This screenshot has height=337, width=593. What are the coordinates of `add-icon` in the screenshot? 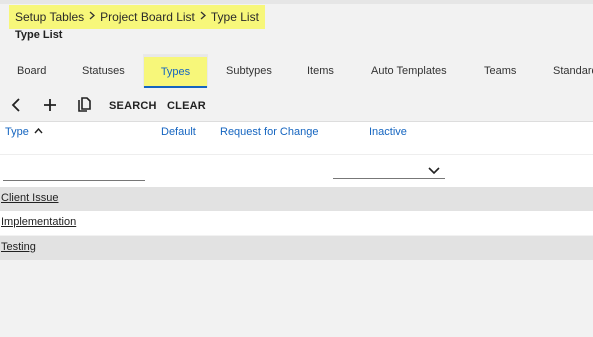 It's located at (50, 105).